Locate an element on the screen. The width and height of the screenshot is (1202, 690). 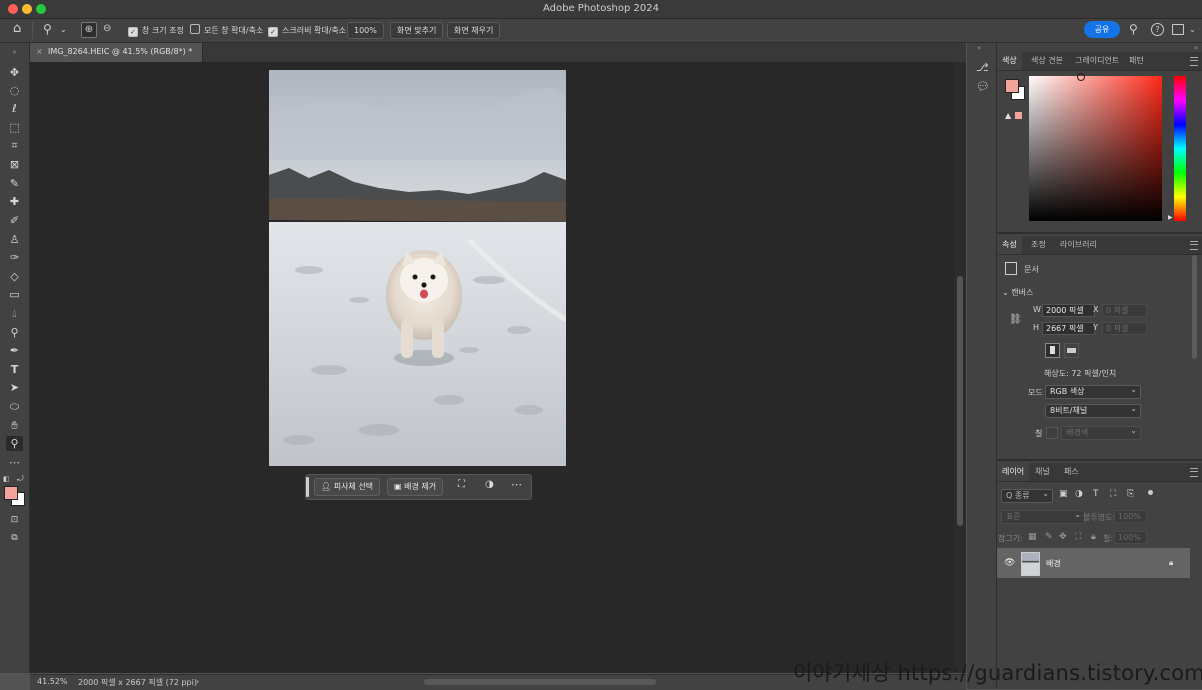
lasso-tool-icon: ℓ is located at coordinates (14, 108).